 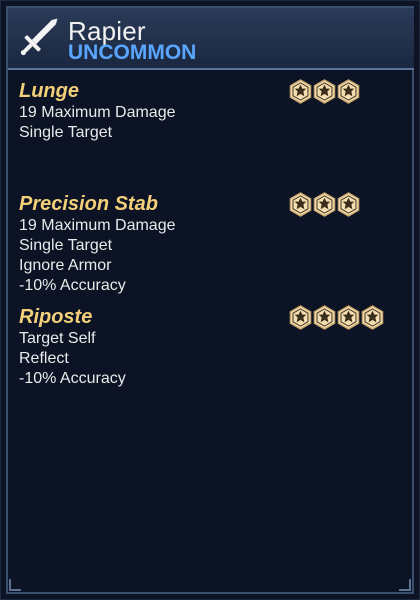 I want to click on ability-effect: Ignore Armor, so click(x=65, y=265).